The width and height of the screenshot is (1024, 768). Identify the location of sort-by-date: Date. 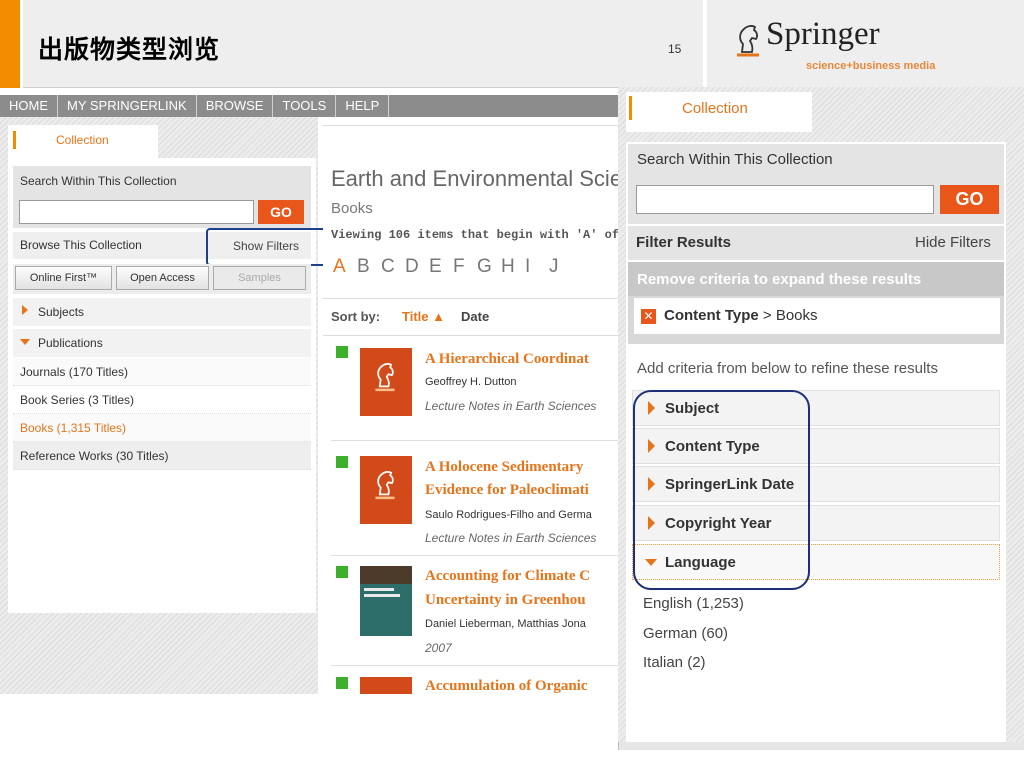
(475, 316).